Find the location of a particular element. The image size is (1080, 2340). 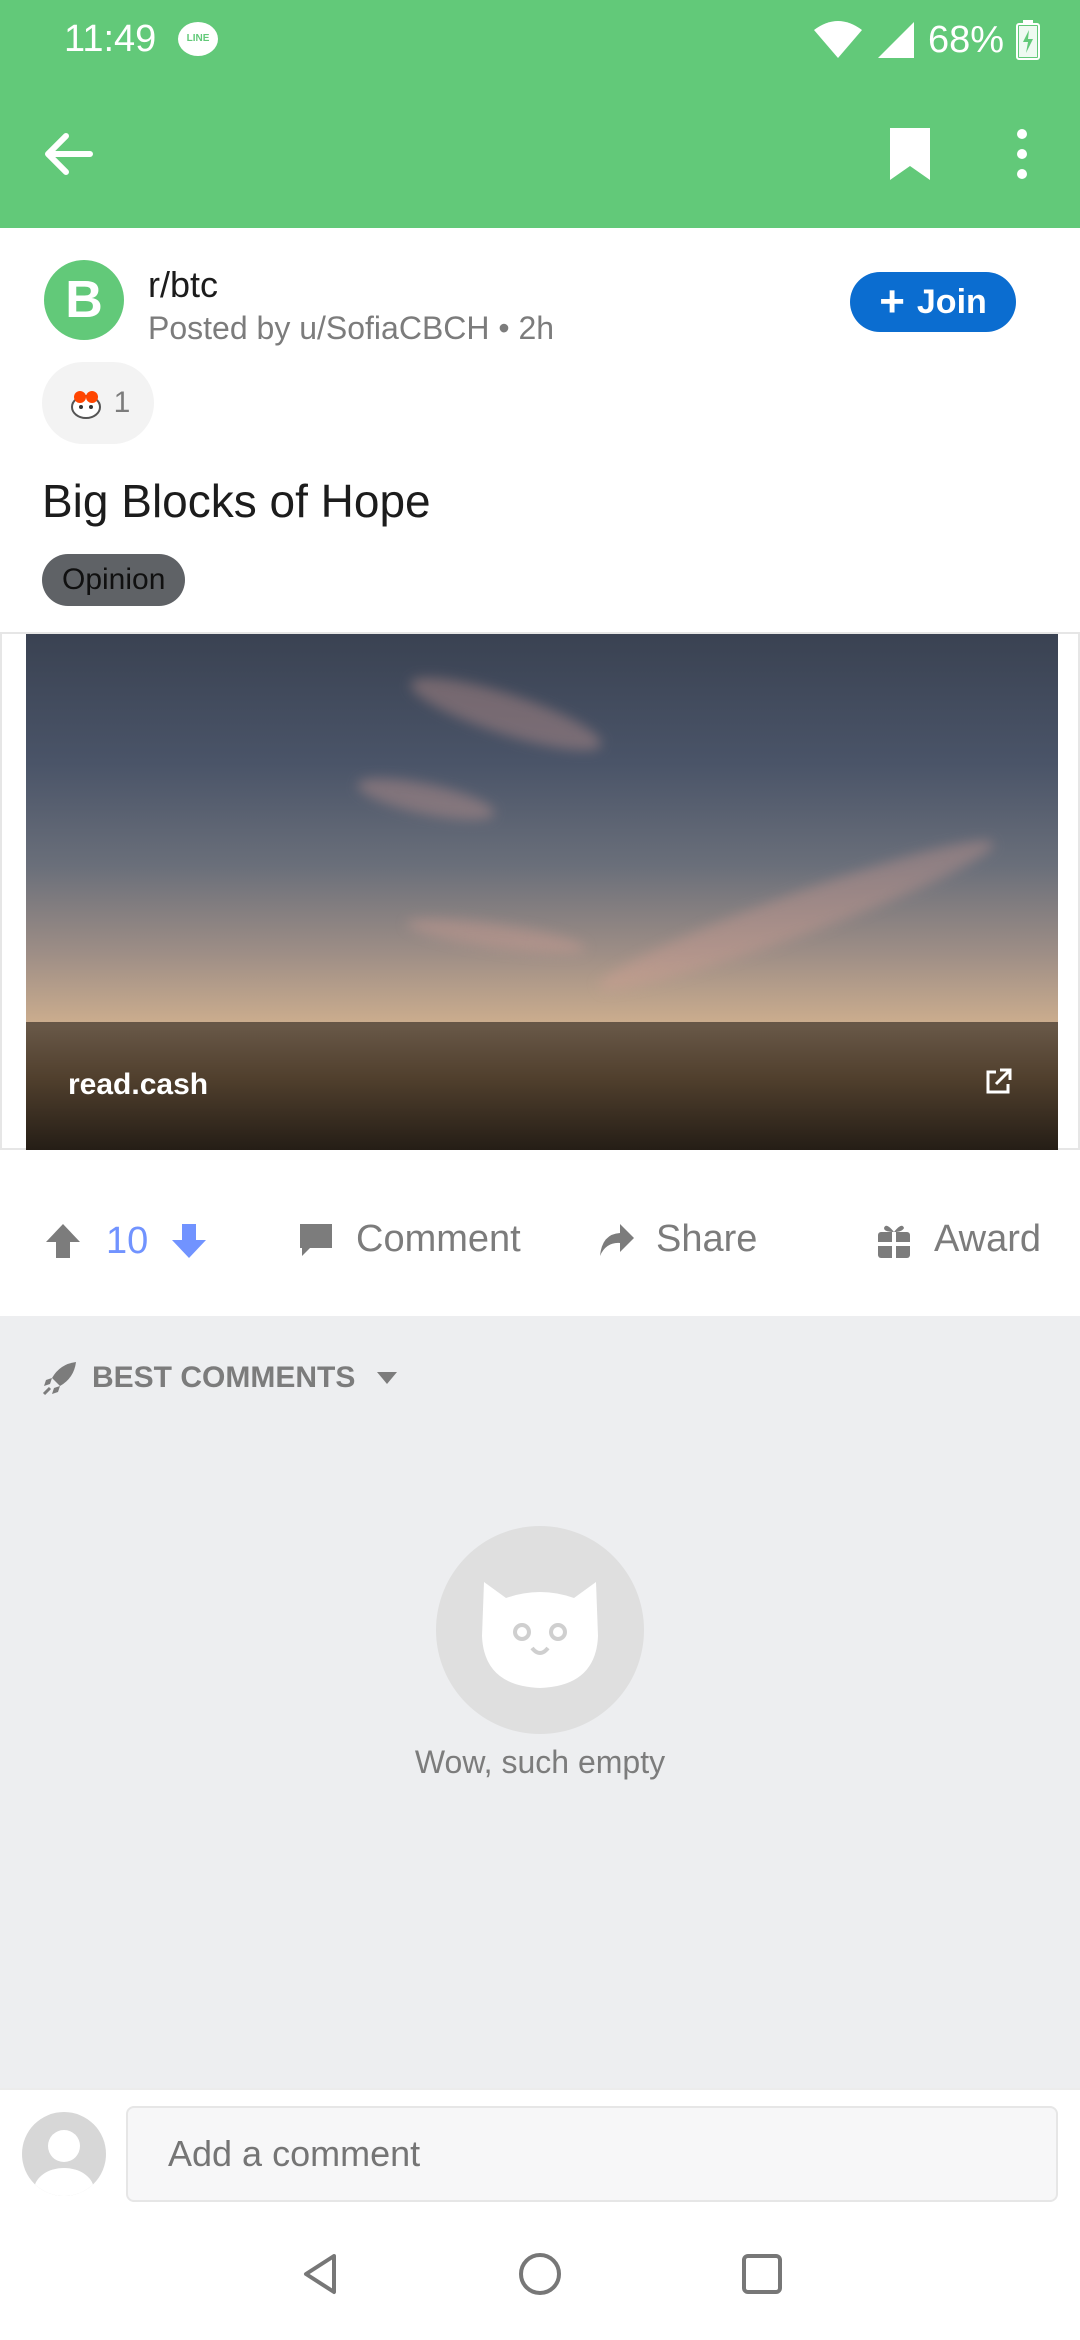

add-comment-bar is located at coordinates (540, 2153).